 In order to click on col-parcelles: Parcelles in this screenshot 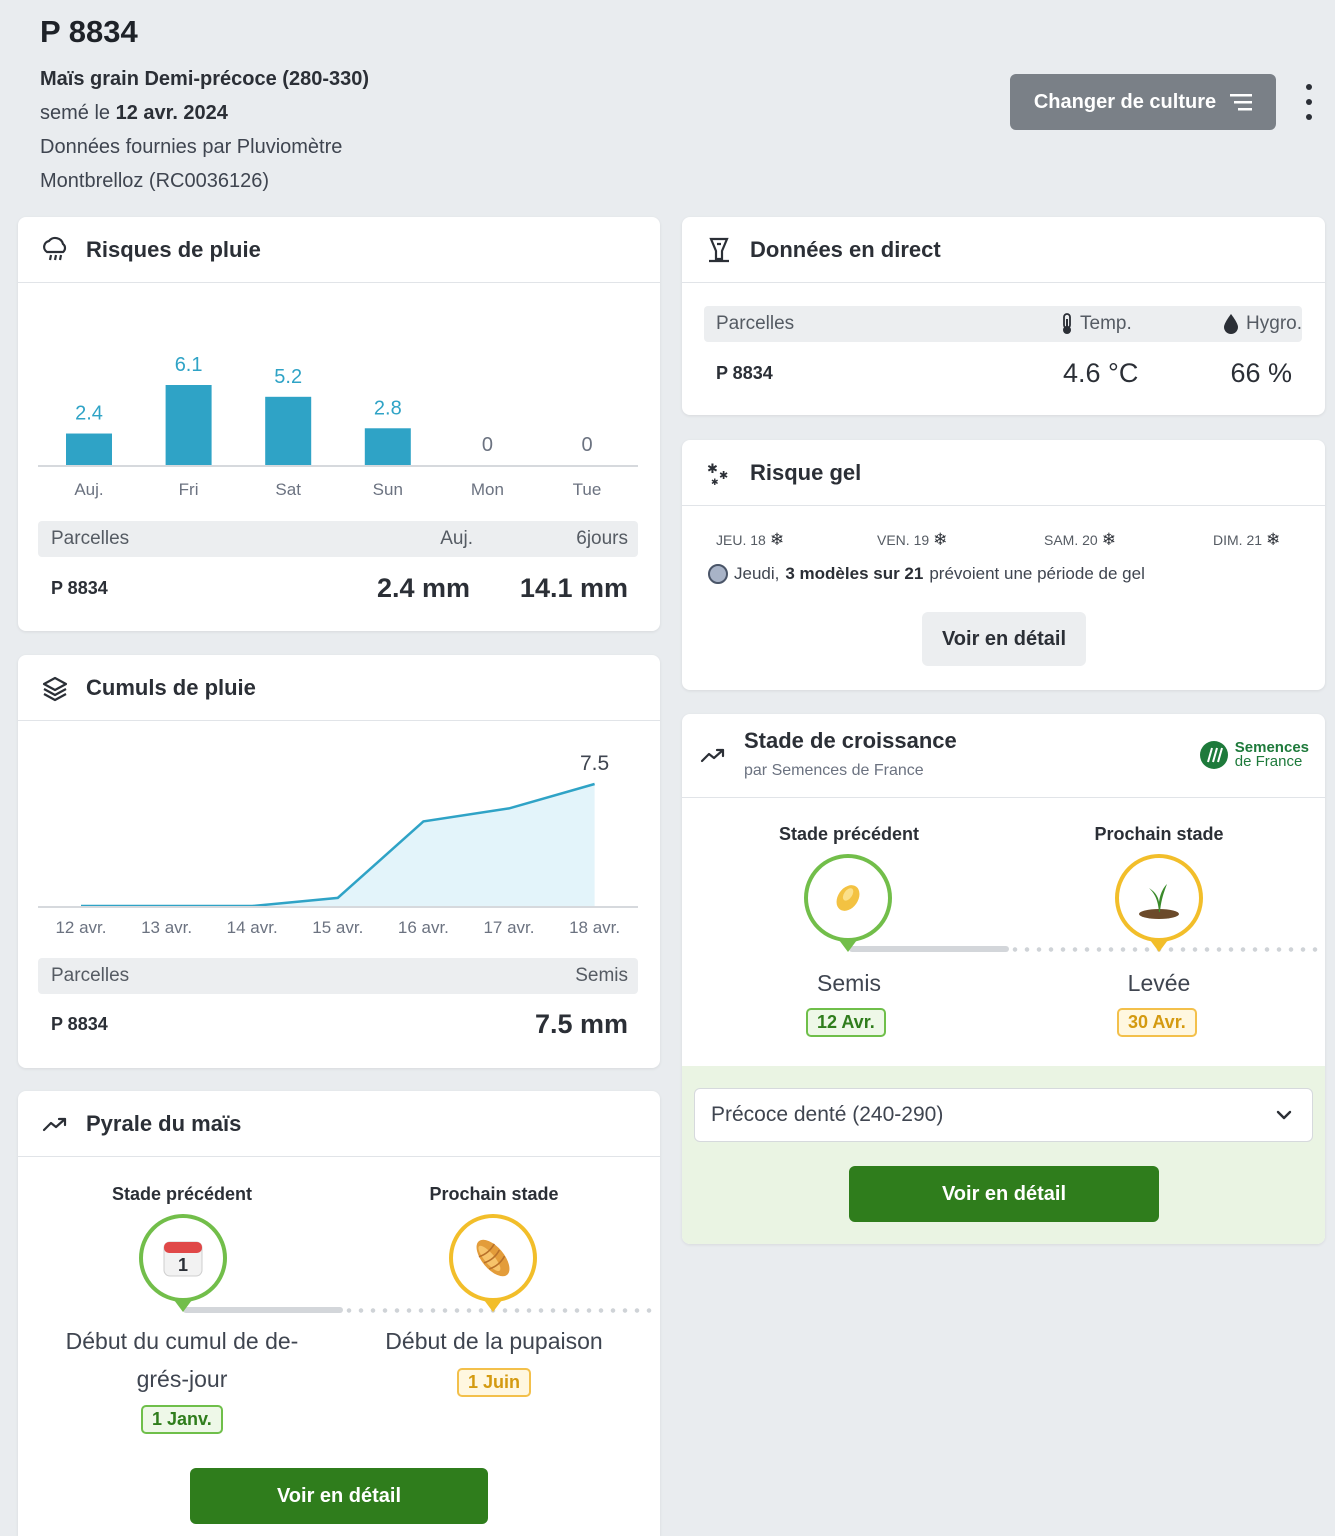, I will do `click(90, 538)`.